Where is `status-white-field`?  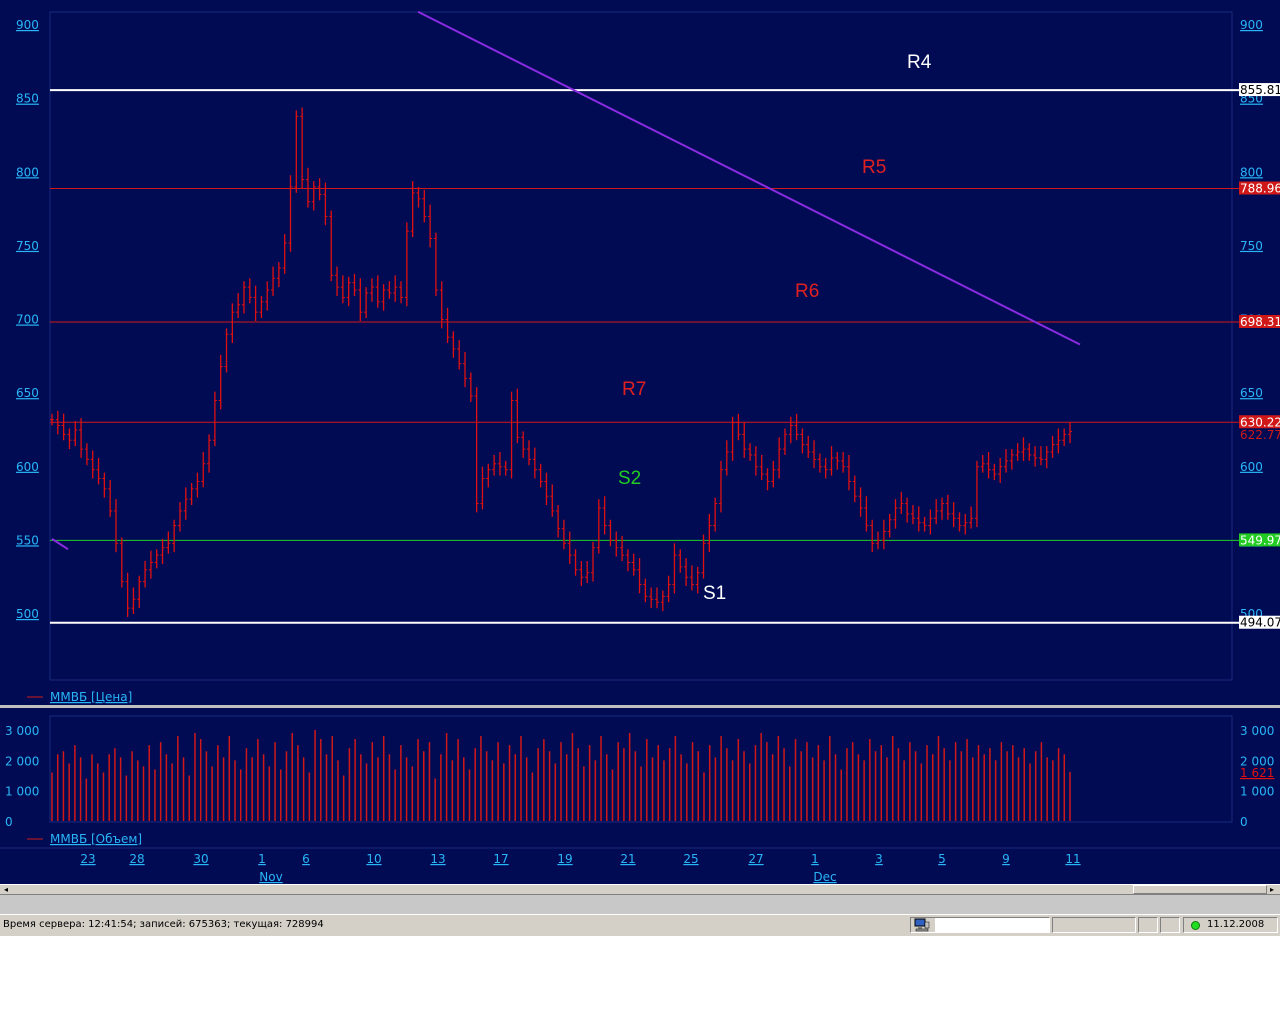 status-white-field is located at coordinates (992, 925).